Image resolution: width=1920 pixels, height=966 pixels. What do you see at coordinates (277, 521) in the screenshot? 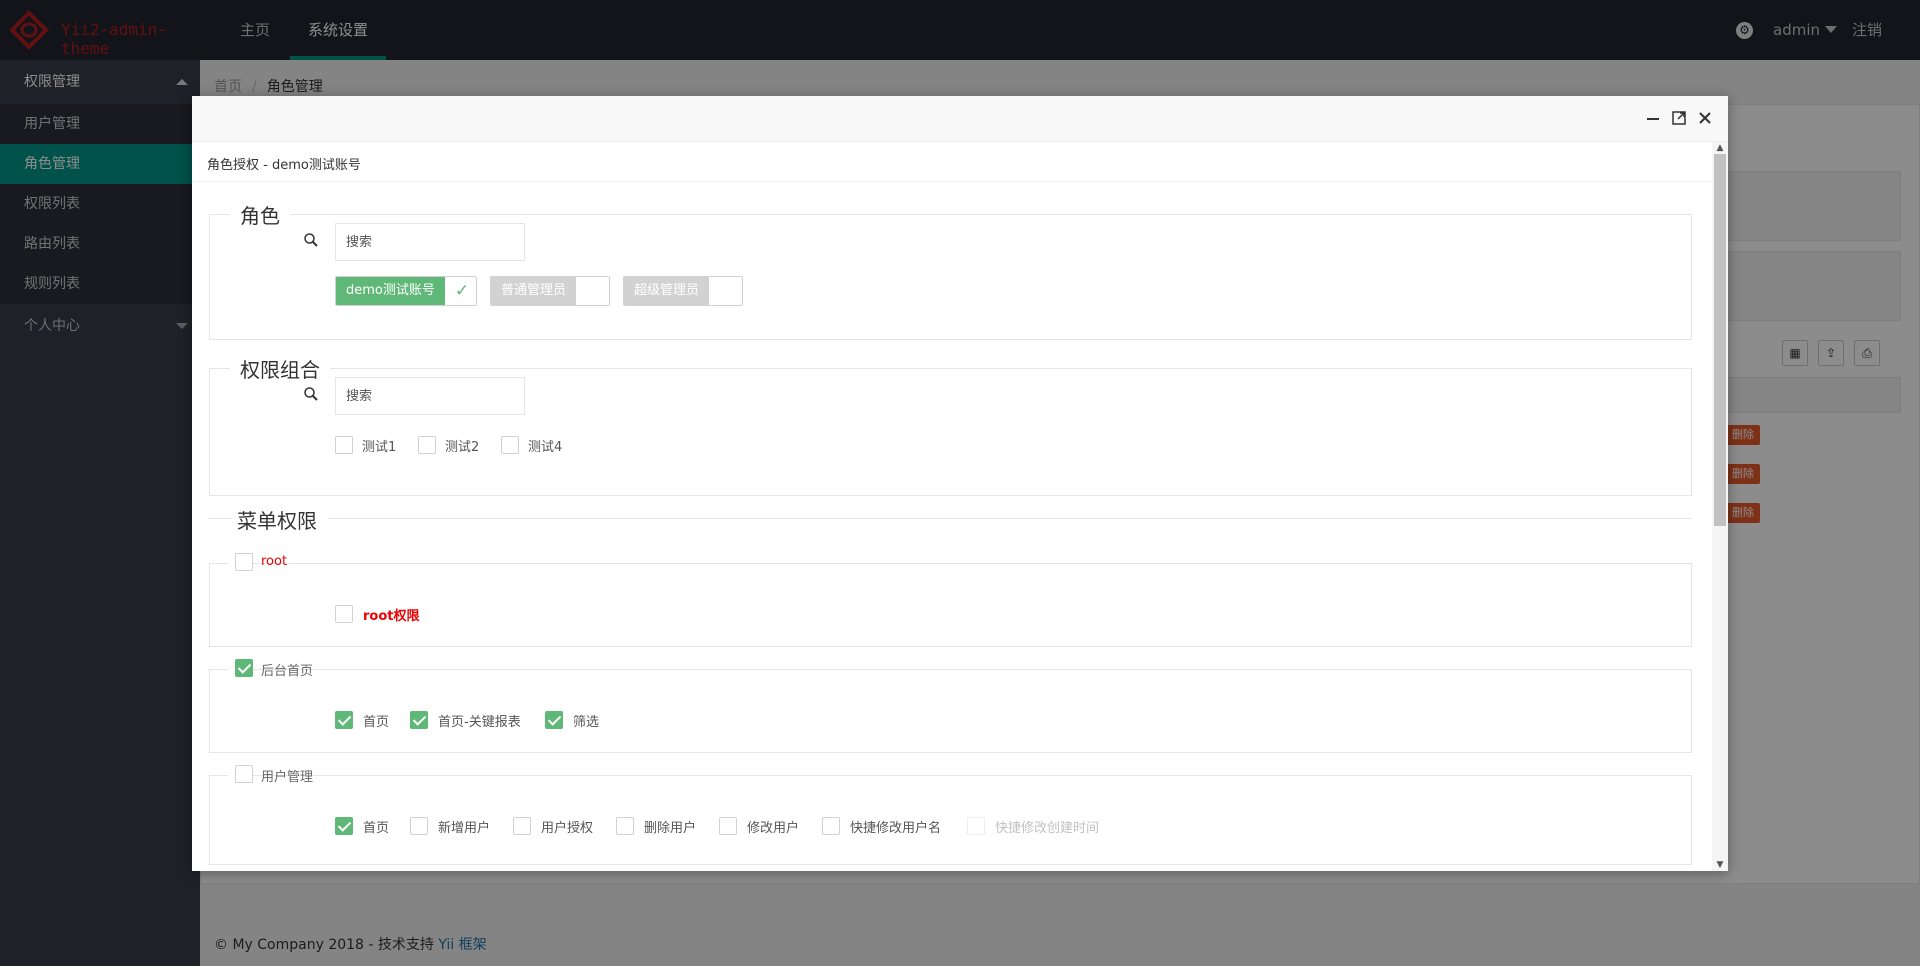
I see `menu-permissions-title: 菜单权限` at bounding box center [277, 521].